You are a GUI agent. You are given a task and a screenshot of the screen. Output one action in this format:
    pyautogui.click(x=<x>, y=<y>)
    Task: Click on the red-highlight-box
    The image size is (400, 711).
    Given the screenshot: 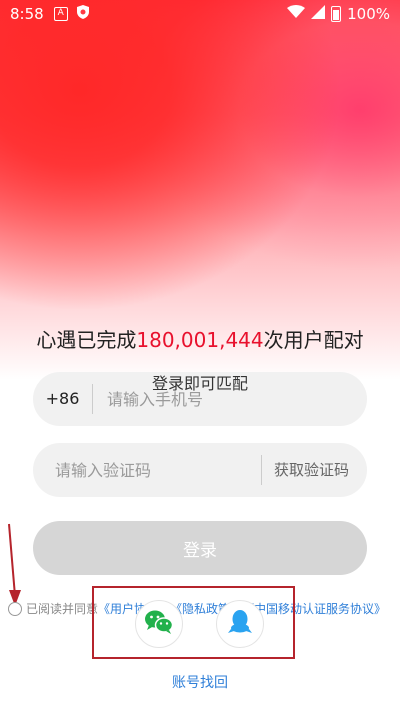 What is the action you would take?
    pyautogui.click(x=193, y=622)
    